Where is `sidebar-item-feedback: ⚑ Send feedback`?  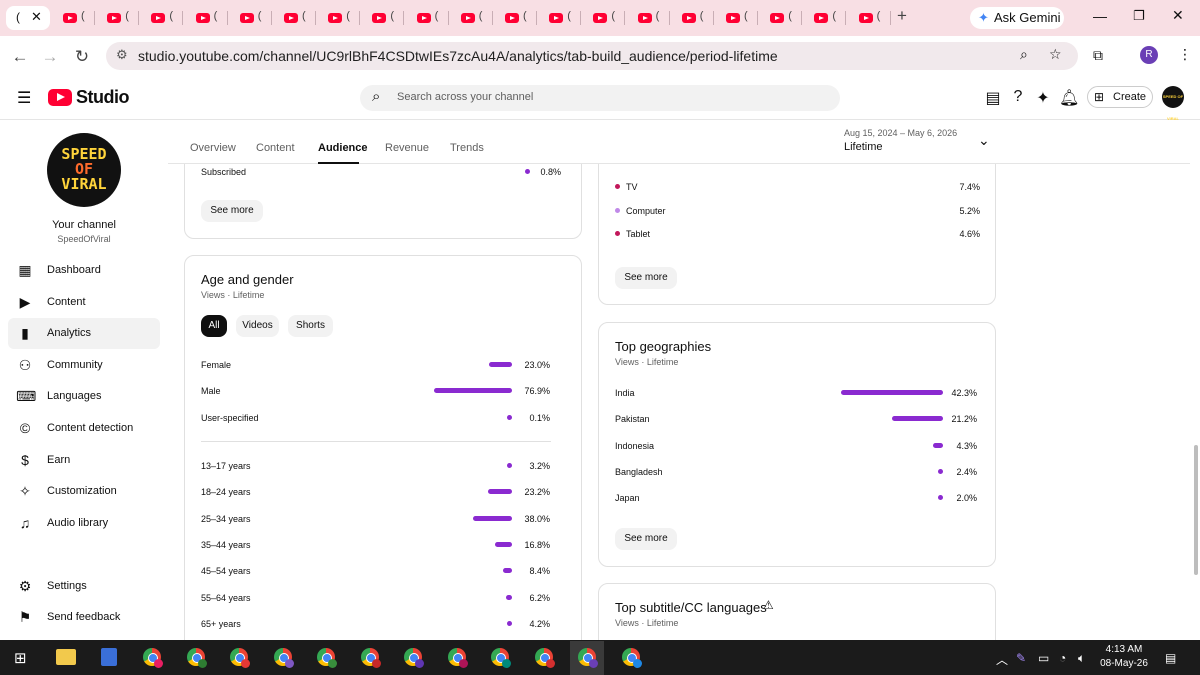 sidebar-item-feedback: ⚑ Send feedback is located at coordinates (84, 617).